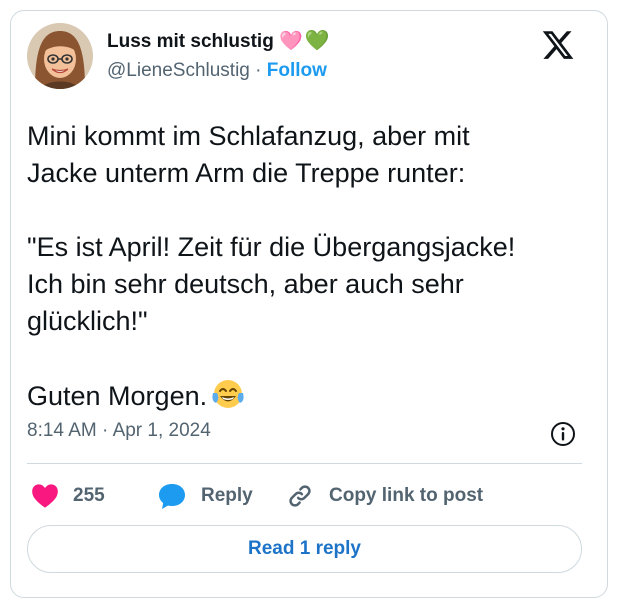  Describe the element at coordinates (558, 45) in the screenshot. I see `x-logo-icon` at that location.